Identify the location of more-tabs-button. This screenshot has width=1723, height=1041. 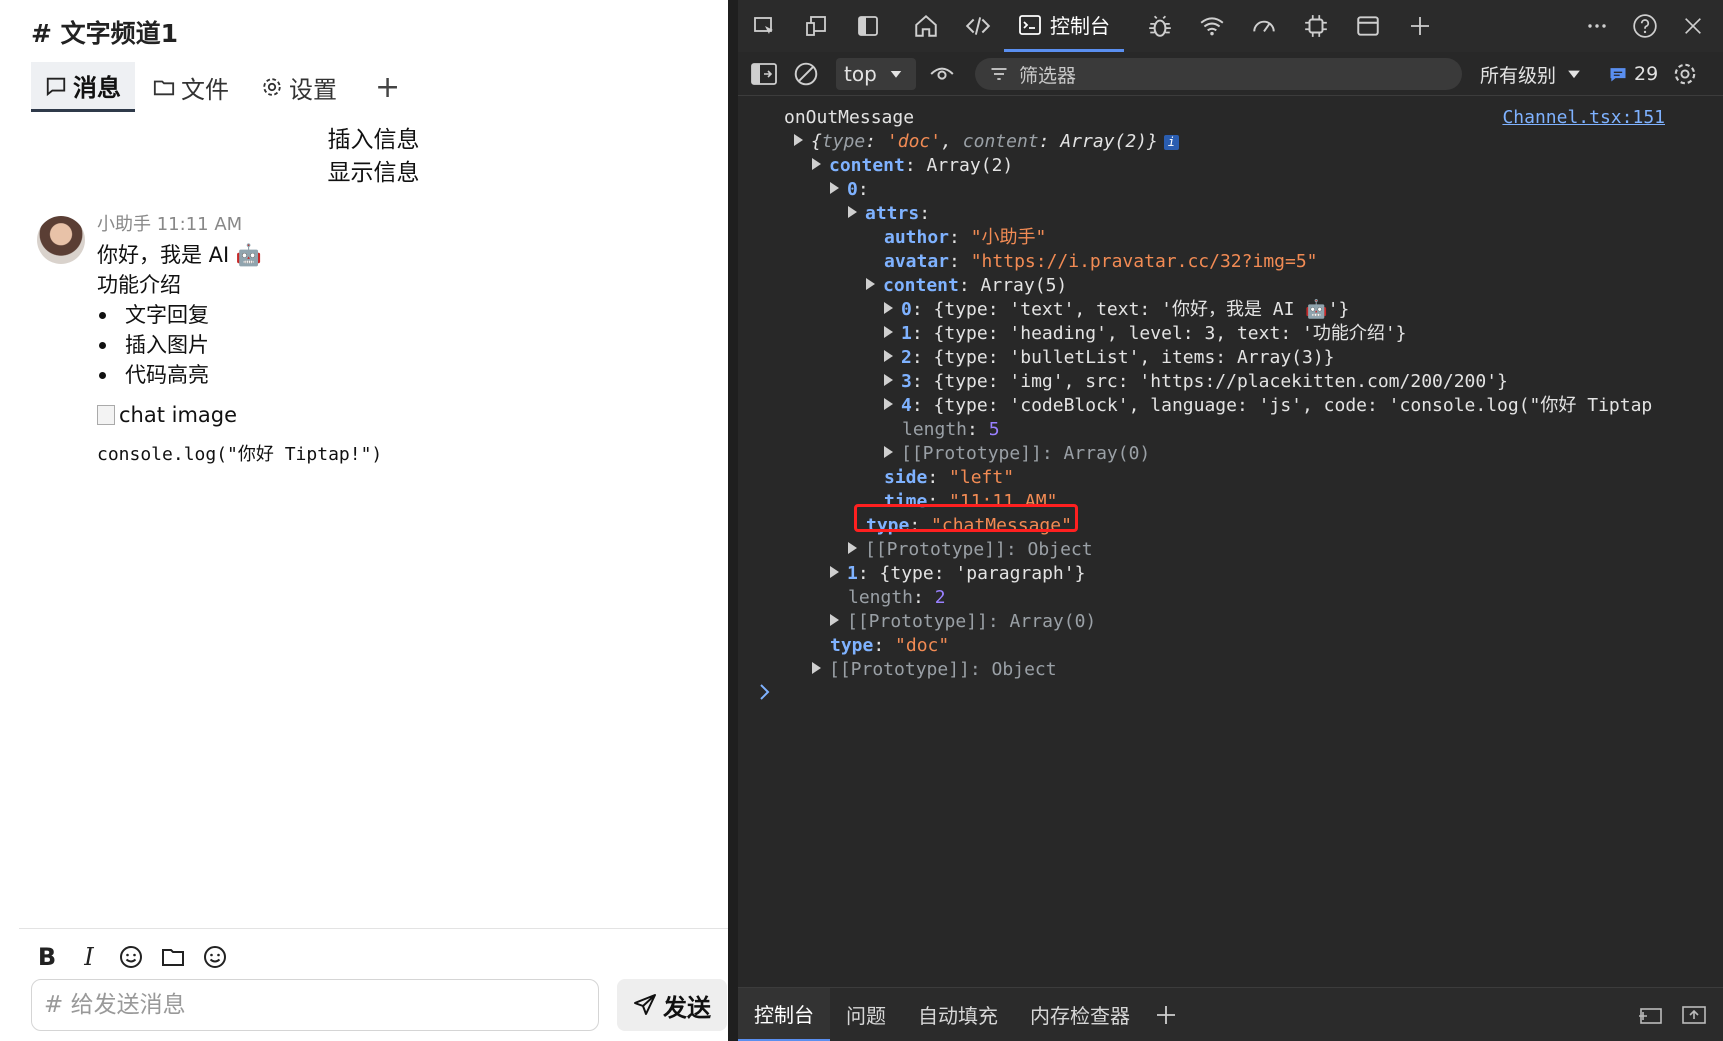
(1420, 26).